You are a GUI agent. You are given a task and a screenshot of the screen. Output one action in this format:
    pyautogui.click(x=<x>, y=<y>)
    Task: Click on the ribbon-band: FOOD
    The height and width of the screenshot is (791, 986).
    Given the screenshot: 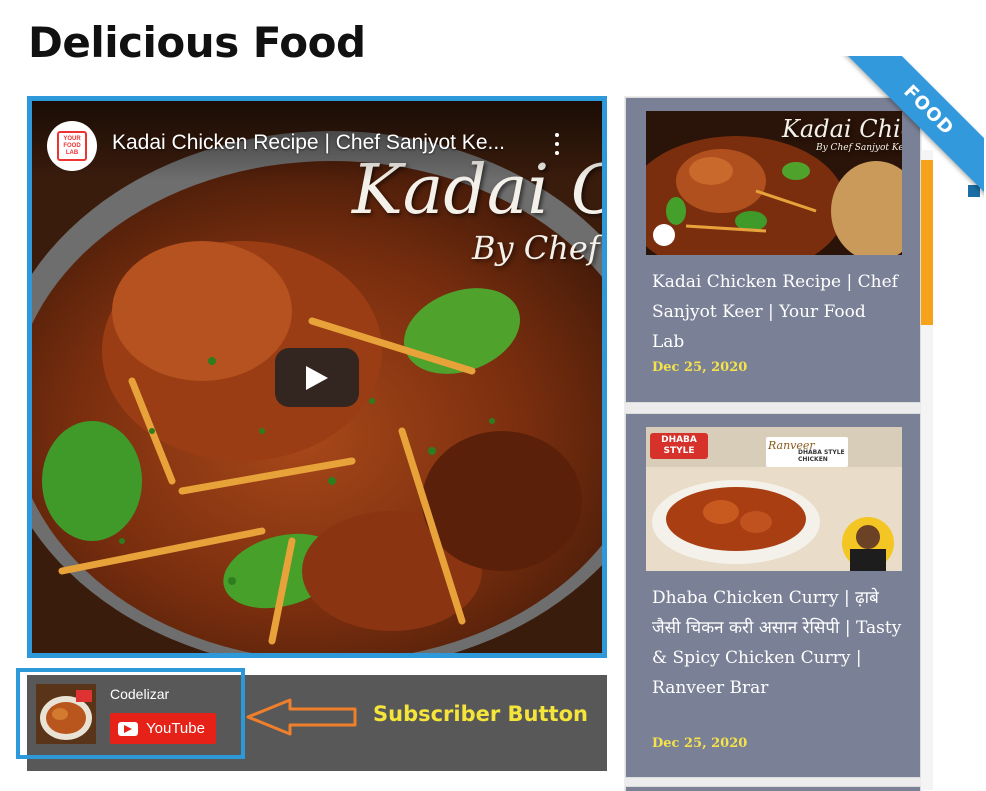 What is the action you would take?
    pyautogui.click(x=912, y=127)
    